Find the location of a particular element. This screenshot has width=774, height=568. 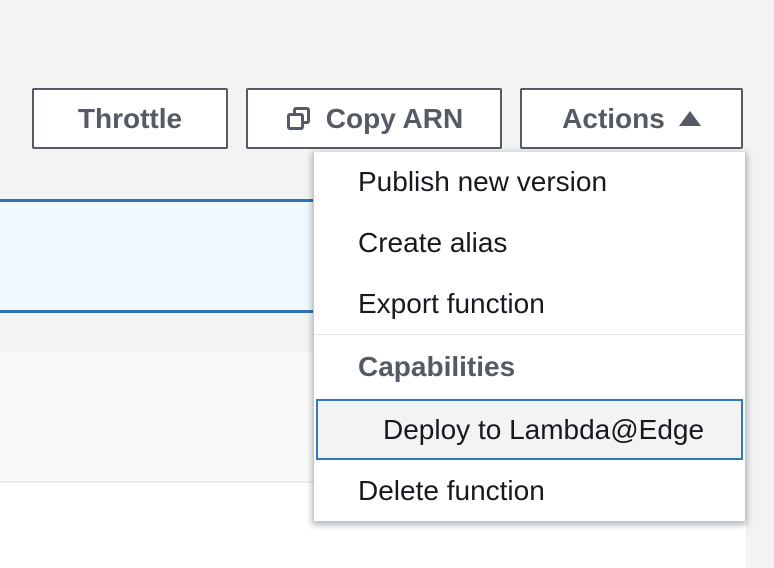

menu-group-header-capabilities: Capabilities is located at coordinates (529, 367).